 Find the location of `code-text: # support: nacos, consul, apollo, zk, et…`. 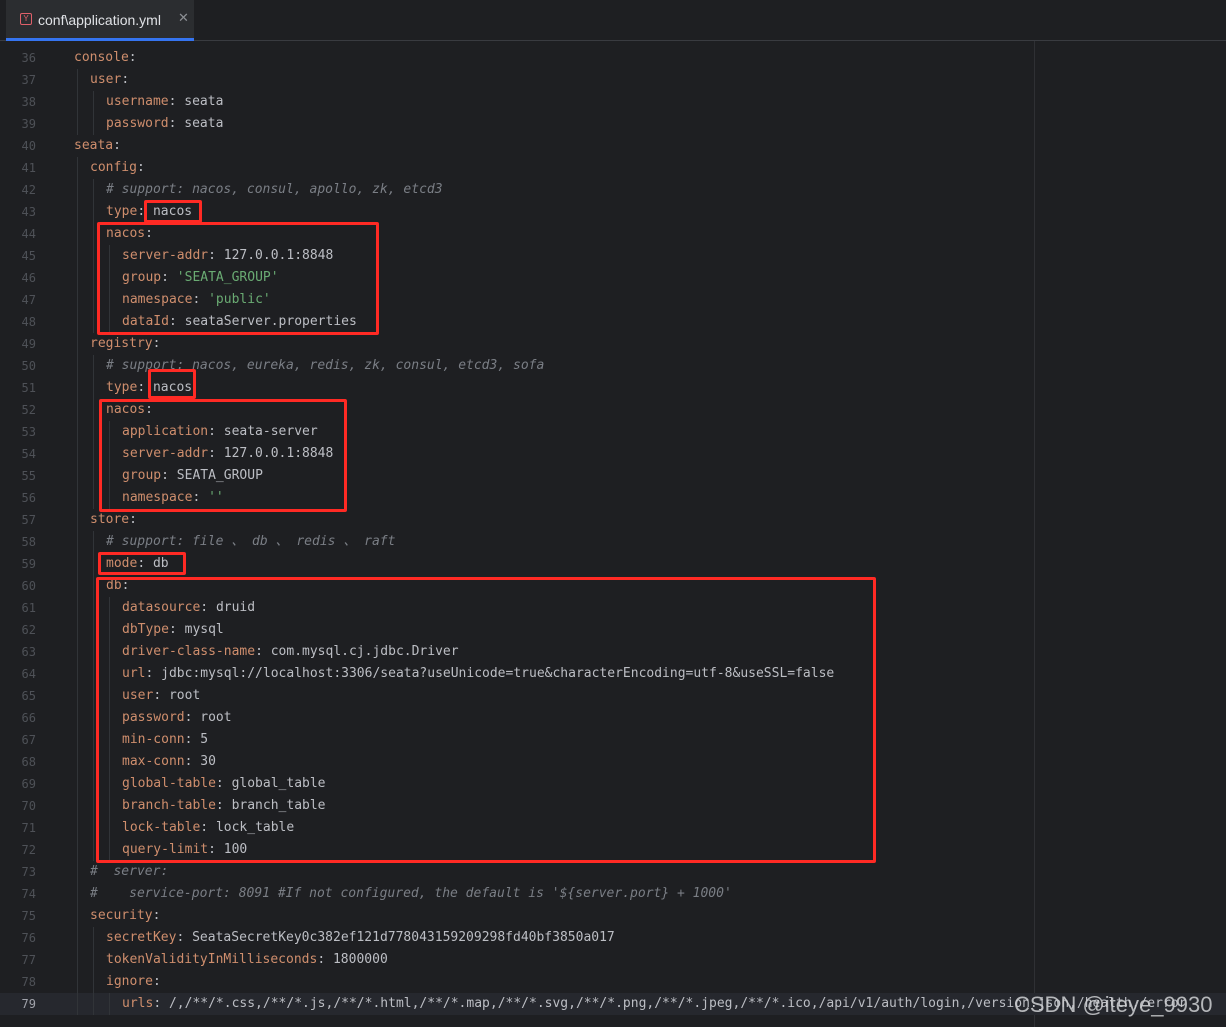

code-text: # support: nacos, consul, apollo, zk, et… is located at coordinates (274, 190).